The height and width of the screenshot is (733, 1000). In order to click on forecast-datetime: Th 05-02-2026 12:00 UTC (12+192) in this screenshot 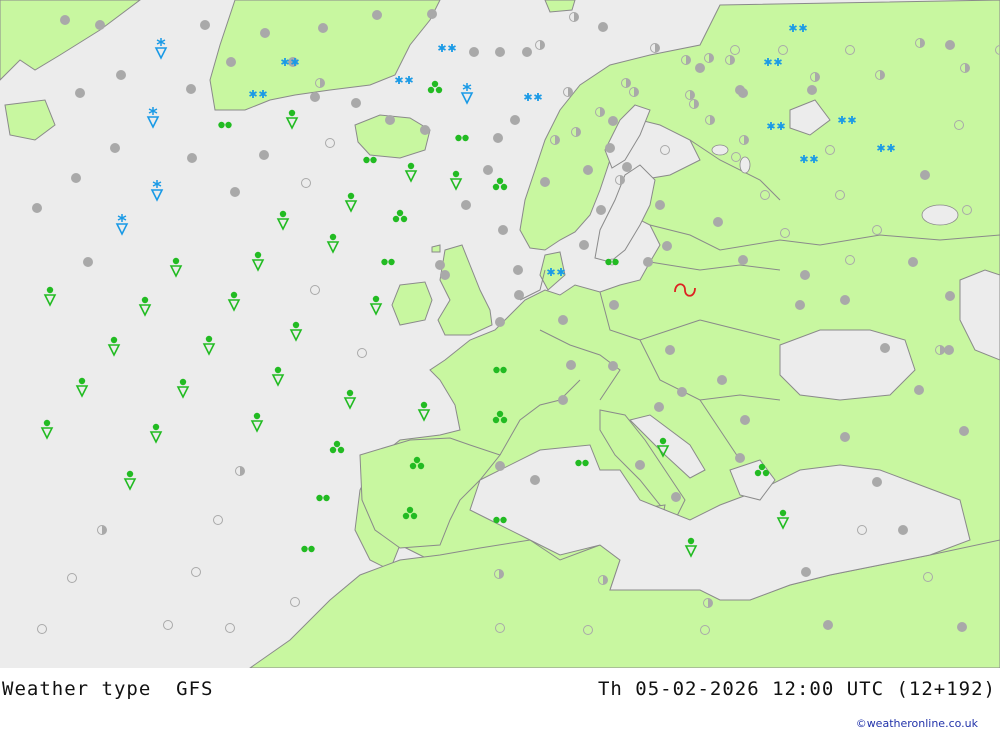, I will do `click(796, 689)`.